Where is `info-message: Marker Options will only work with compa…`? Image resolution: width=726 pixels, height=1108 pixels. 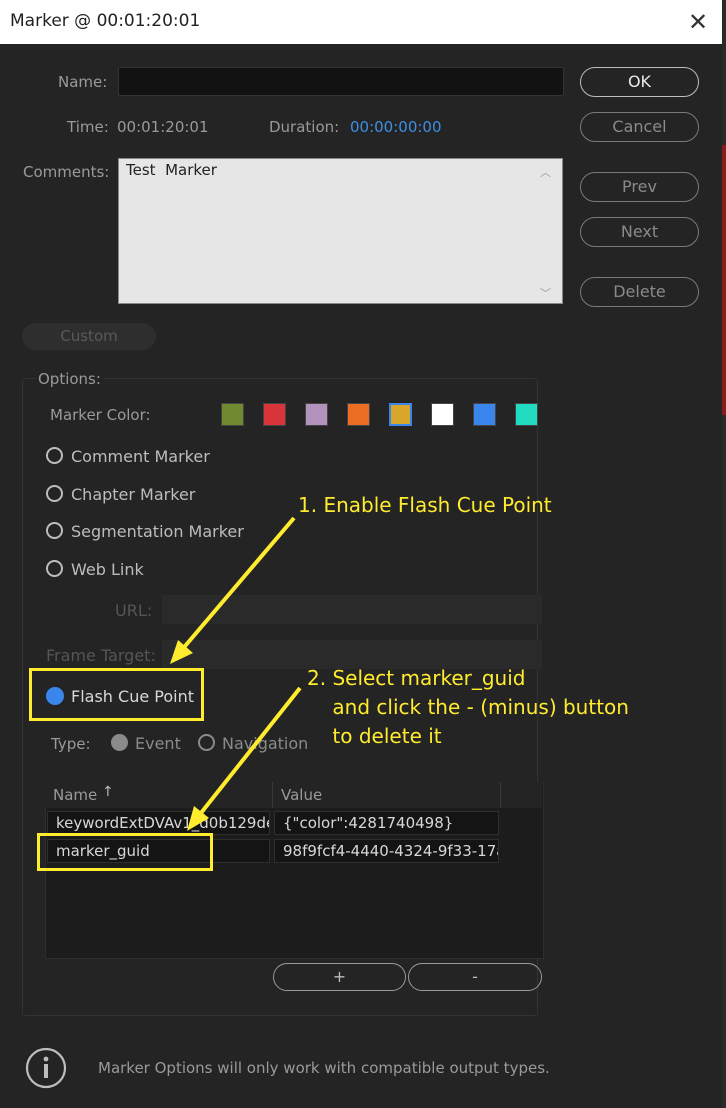
info-message: Marker Options will only work with compa… is located at coordinates (324, 1068).